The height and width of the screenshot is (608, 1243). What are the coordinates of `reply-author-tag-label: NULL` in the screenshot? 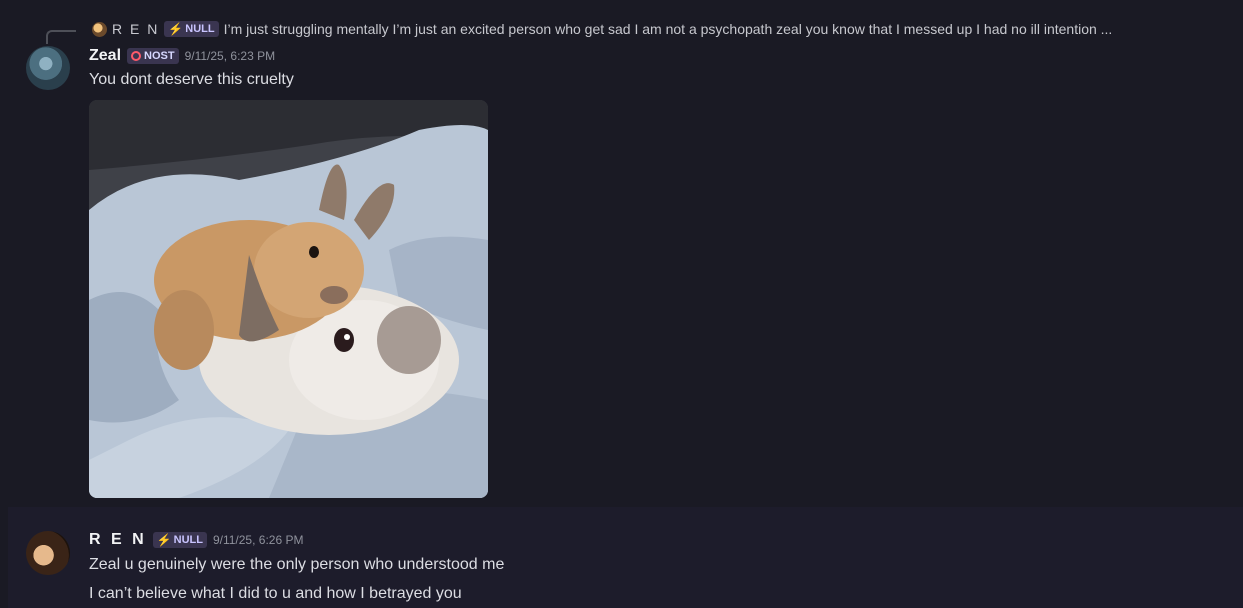 It's located at (200, 29).